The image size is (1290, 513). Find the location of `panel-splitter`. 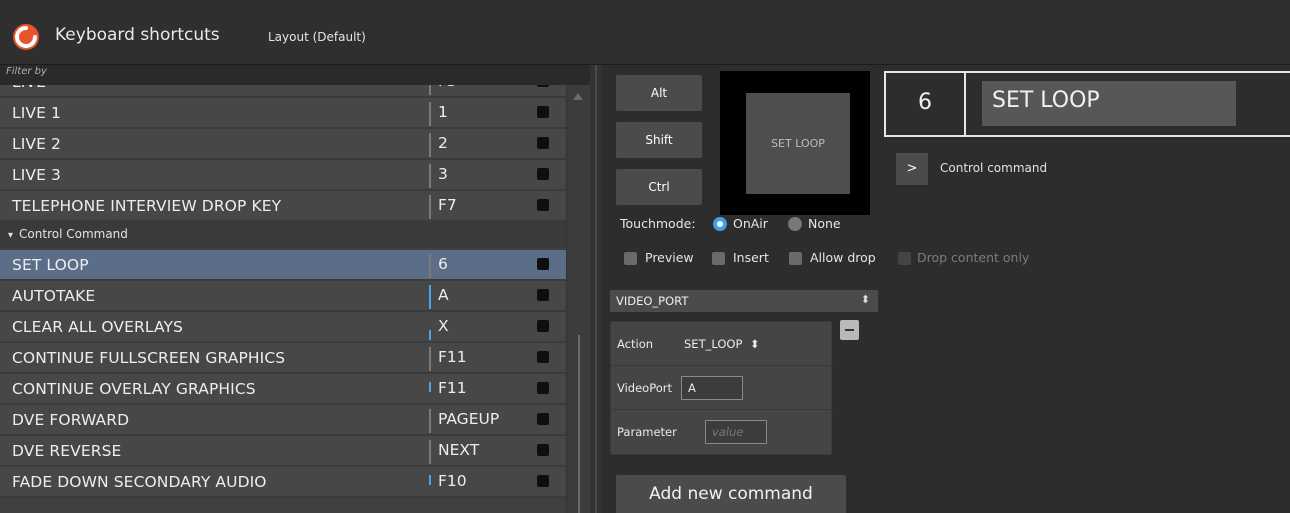

panel-splitter is located at coordinates (596, 289).